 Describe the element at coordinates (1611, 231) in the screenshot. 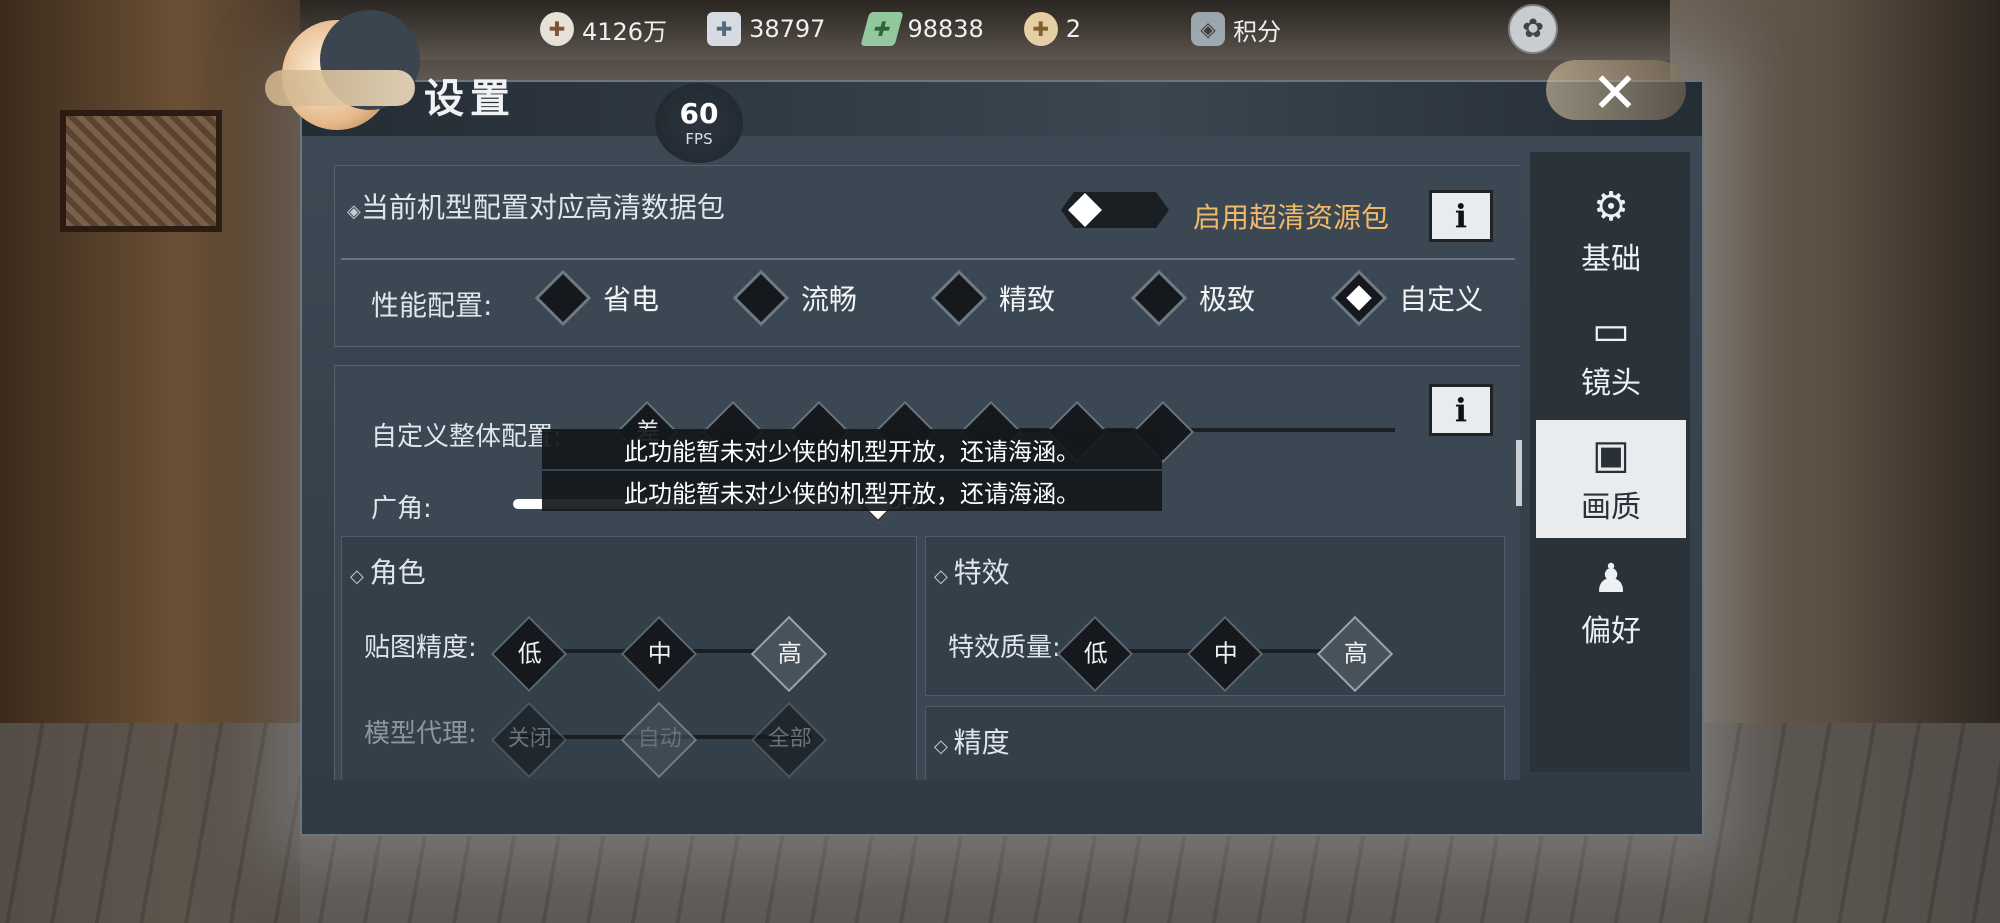

I see `tab-basic: ⚙ 基础` at that location.